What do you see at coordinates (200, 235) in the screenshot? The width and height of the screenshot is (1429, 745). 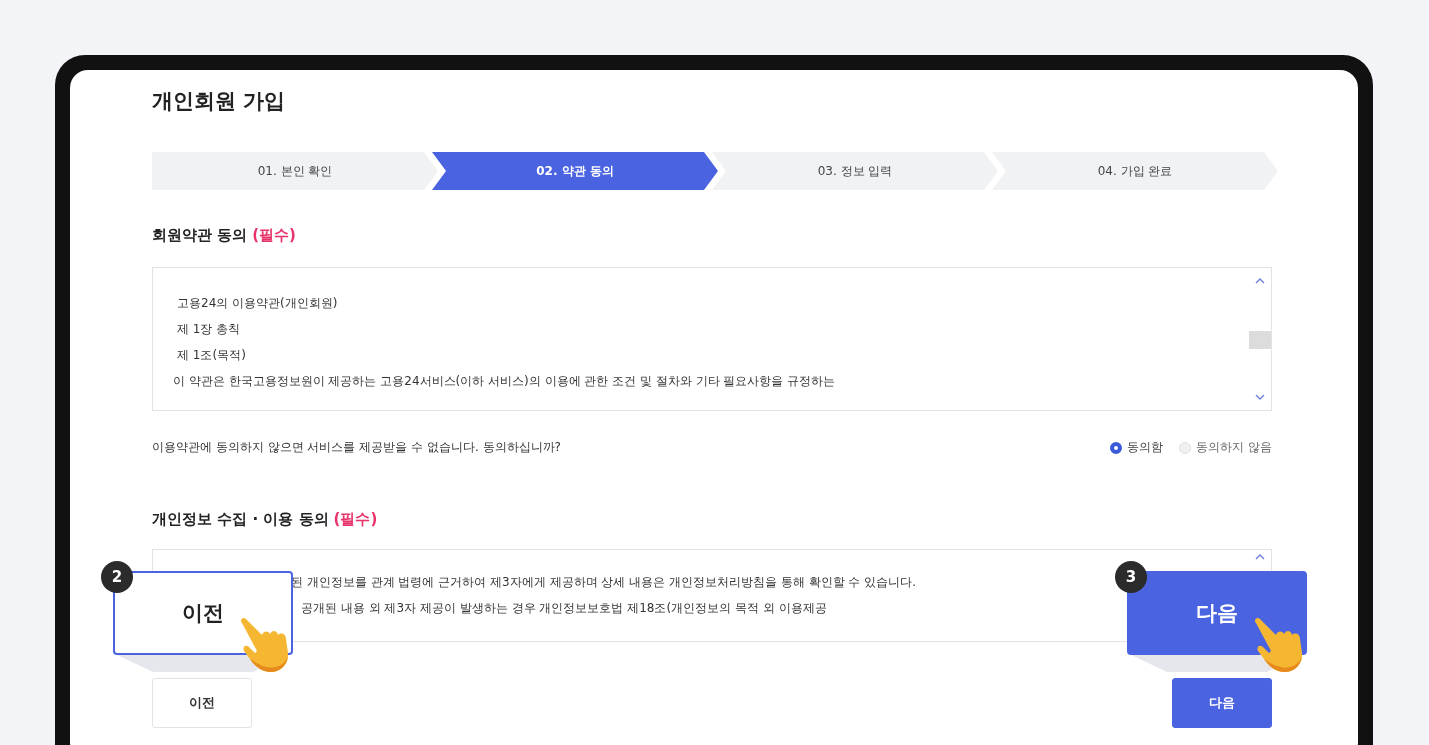 I see `section-title: 회원약관 동의` at bounding box center [200, 235].